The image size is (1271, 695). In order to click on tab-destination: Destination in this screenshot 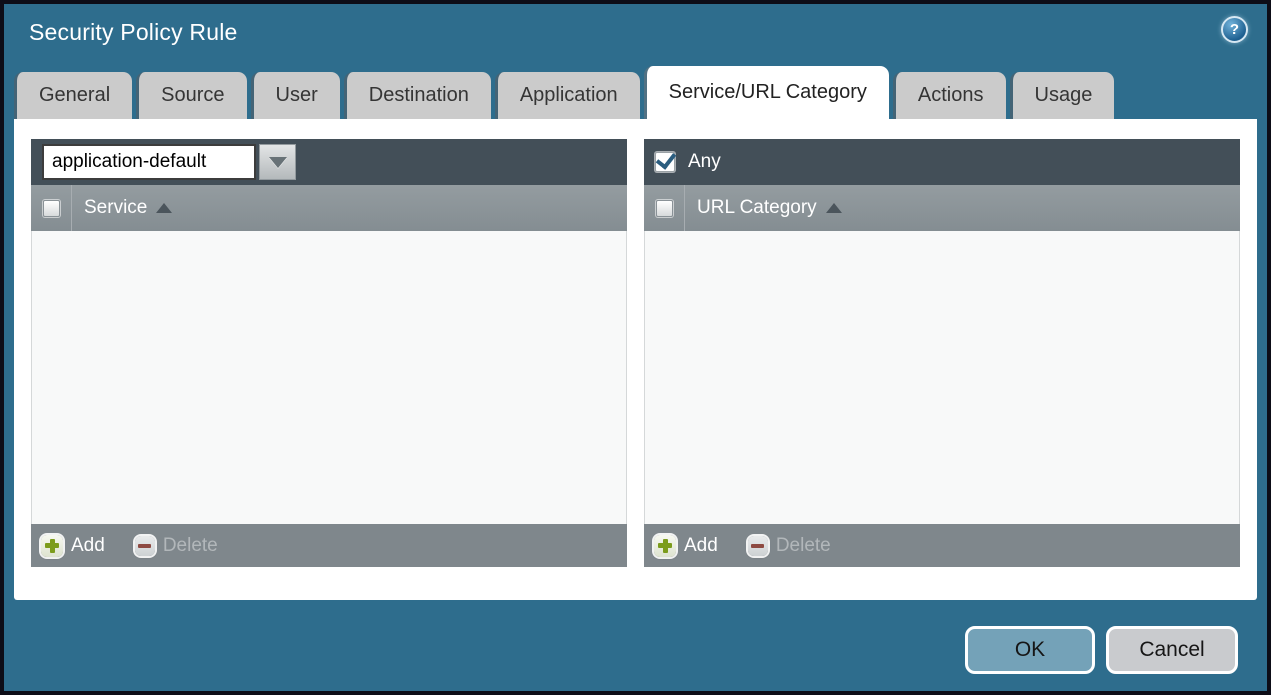, I will do `click(417, 95)`.